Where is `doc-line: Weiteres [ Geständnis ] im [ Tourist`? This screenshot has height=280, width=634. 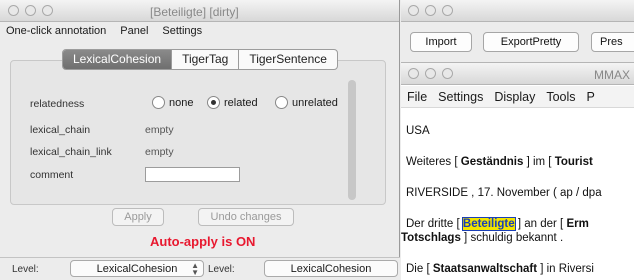 doc-line: Weiteres [ Geständnis ] im [ Tourist is located at coordinates (499, 162).